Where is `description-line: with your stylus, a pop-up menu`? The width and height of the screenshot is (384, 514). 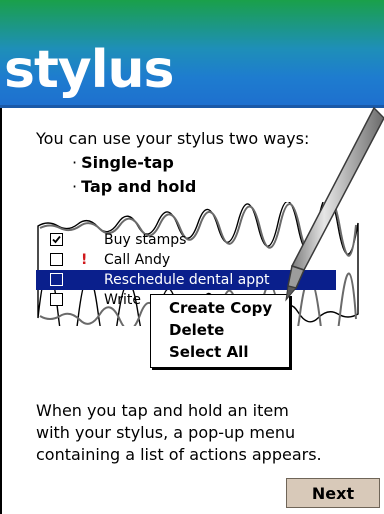
description-line: with your stylus, a pop-up menu is located at coordinates (166, 432).